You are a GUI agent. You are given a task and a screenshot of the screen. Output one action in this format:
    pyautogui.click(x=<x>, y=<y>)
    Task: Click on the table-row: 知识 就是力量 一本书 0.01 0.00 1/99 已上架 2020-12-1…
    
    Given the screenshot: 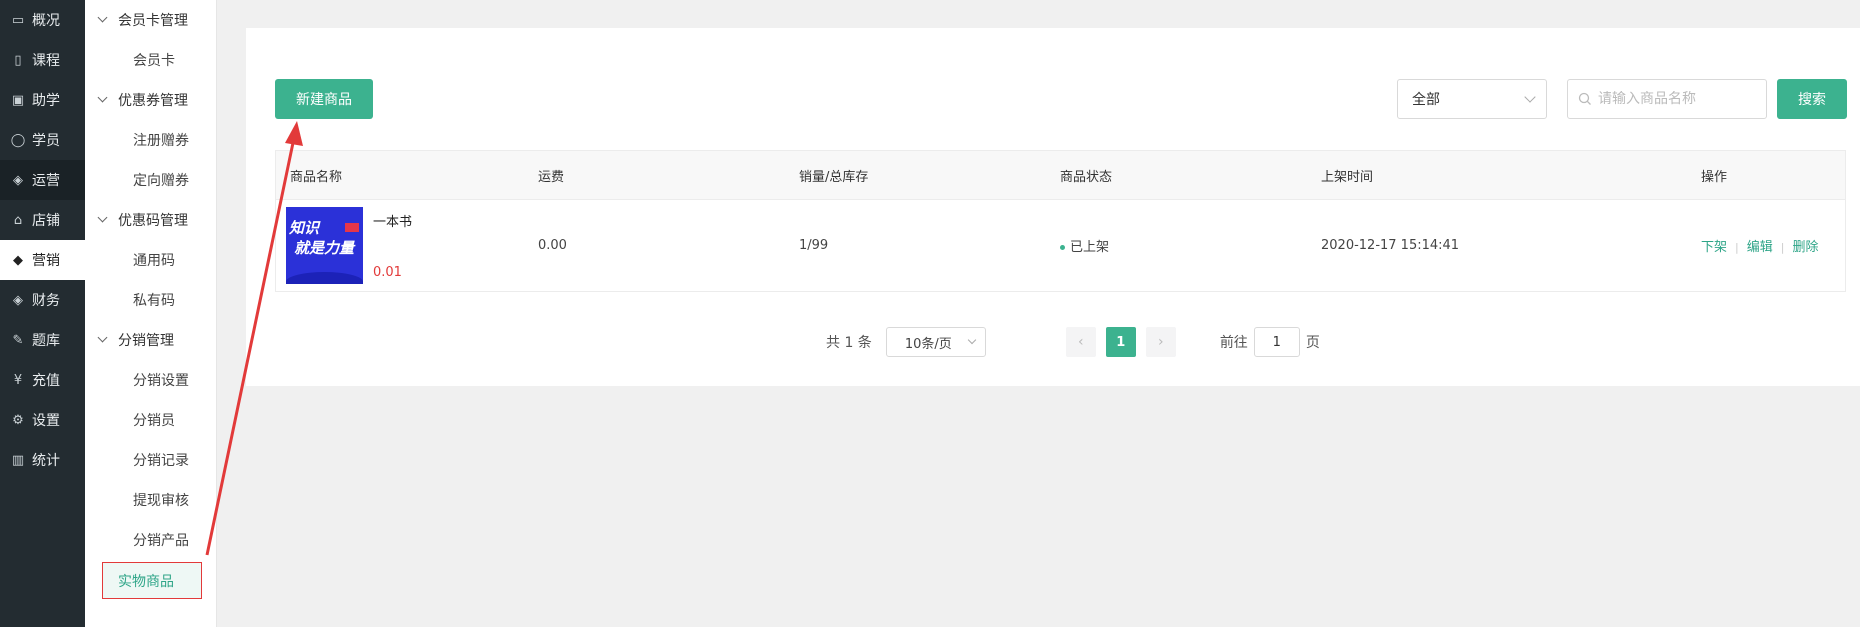 What is the action you would take?
    pyautogui.click(x=1060, y=245)
    